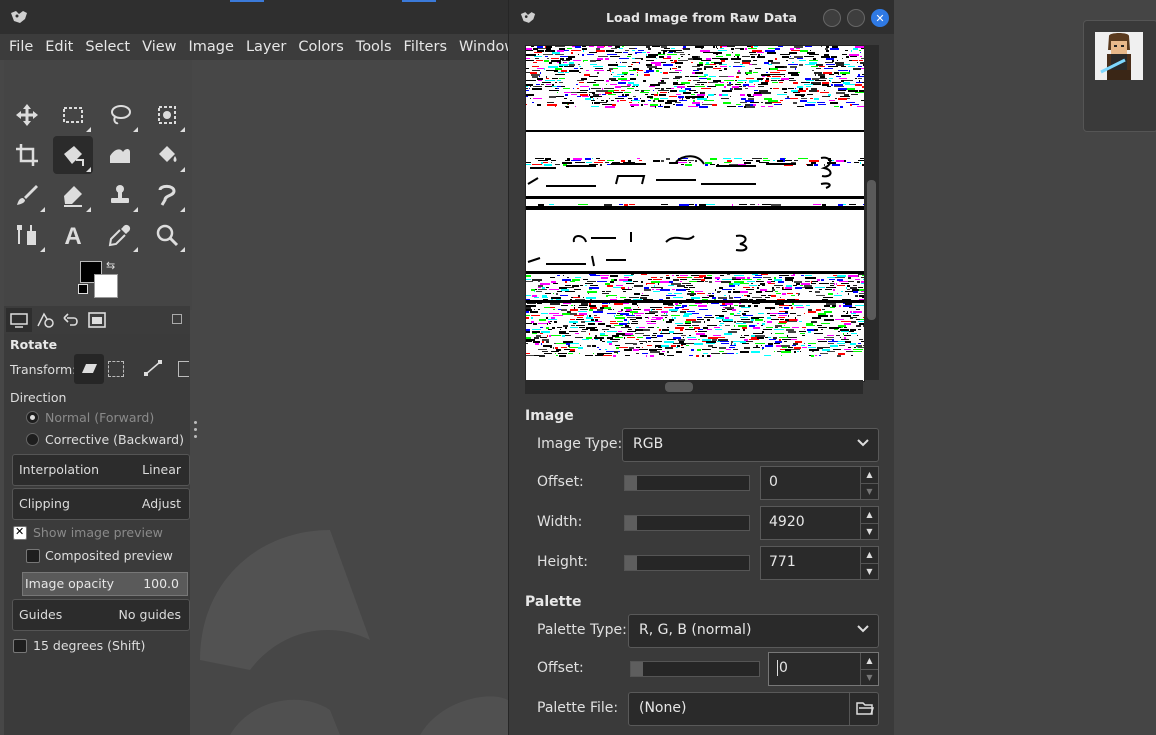  Describe the element at coordinates (856, 18) in the screenshot. I see `maximize-button` at that location.